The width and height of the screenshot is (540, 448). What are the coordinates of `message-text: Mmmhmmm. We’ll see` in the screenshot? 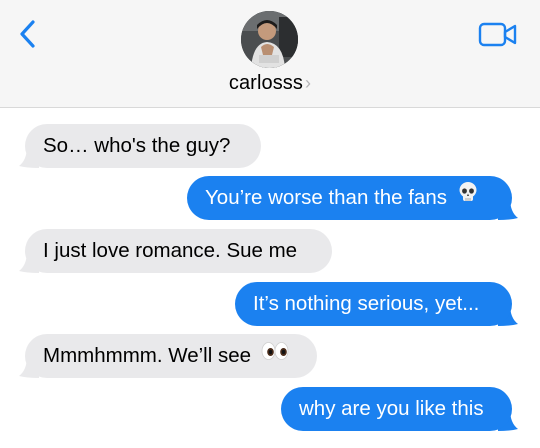 It's located at (147, 355).